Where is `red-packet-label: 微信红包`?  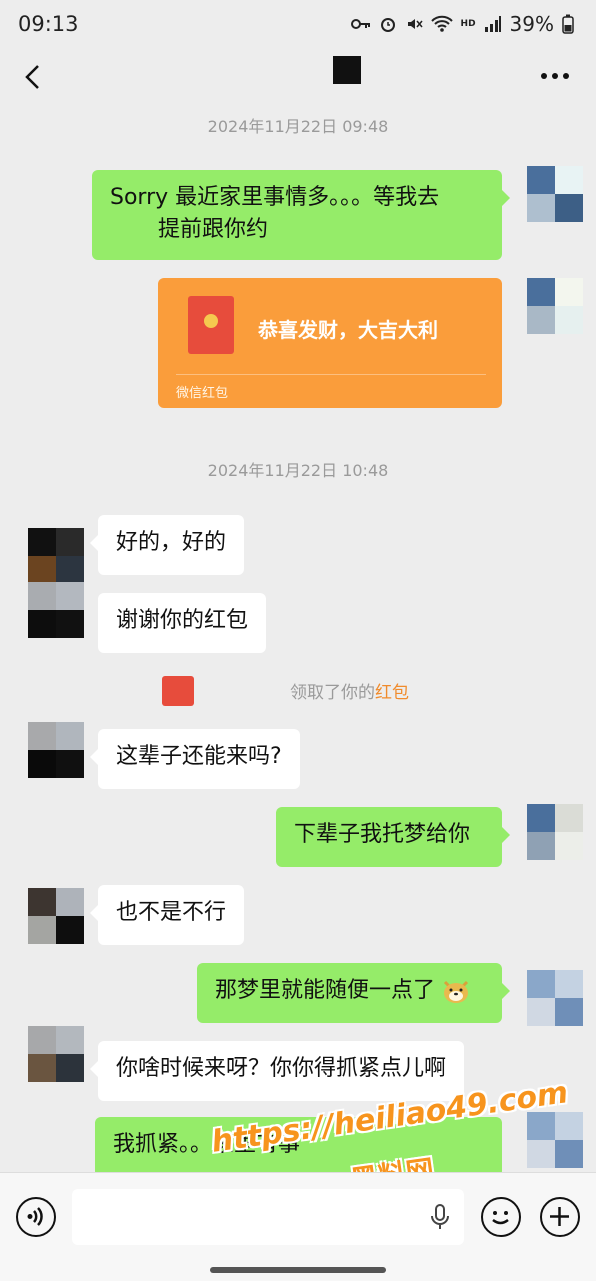 red-packet-label: 微信红包 is located at coordinates (202, 393).